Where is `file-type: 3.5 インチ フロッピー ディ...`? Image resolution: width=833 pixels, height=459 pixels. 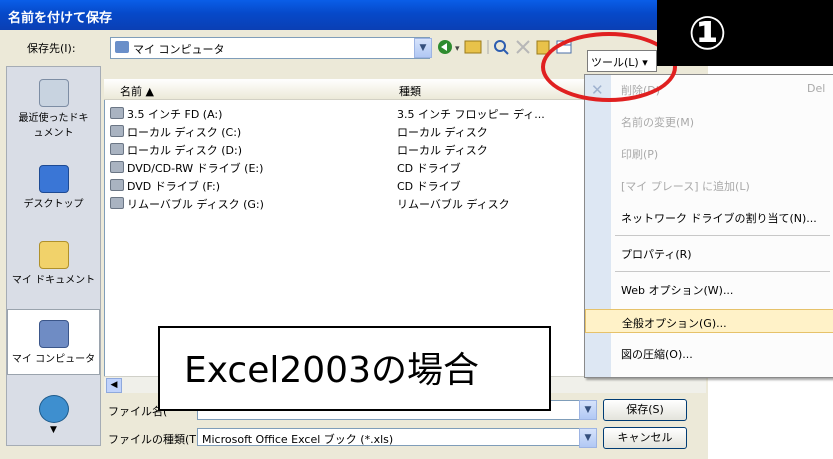 file-type: 3.5 インチ フロッピー ディ... is located at coordinates (471, 114).